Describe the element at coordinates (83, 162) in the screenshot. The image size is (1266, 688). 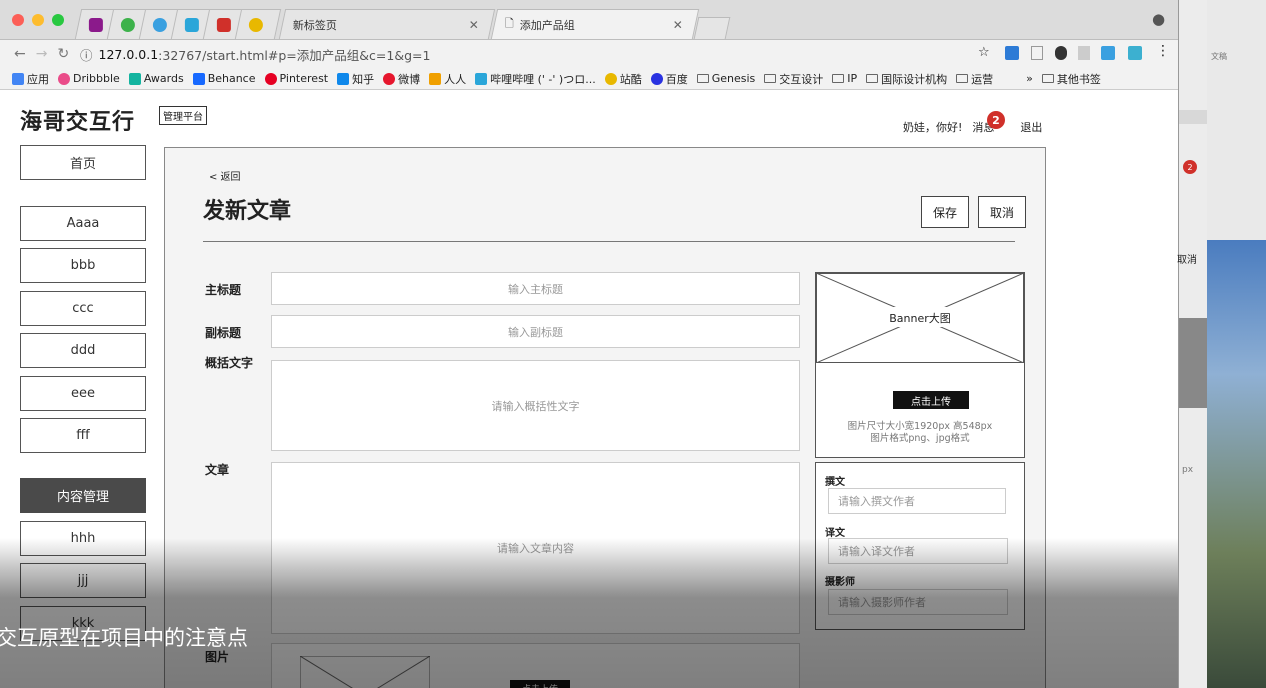
I see `sidebar-item-home: 首页` at that location.